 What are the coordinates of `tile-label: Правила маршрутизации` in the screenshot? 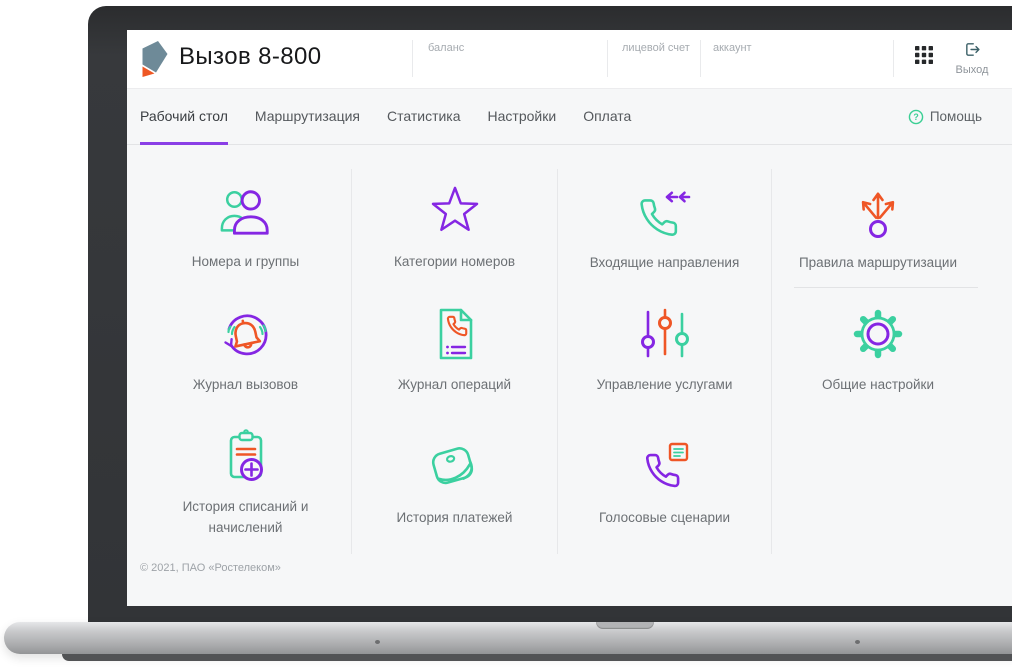 It's located at (878, 262).